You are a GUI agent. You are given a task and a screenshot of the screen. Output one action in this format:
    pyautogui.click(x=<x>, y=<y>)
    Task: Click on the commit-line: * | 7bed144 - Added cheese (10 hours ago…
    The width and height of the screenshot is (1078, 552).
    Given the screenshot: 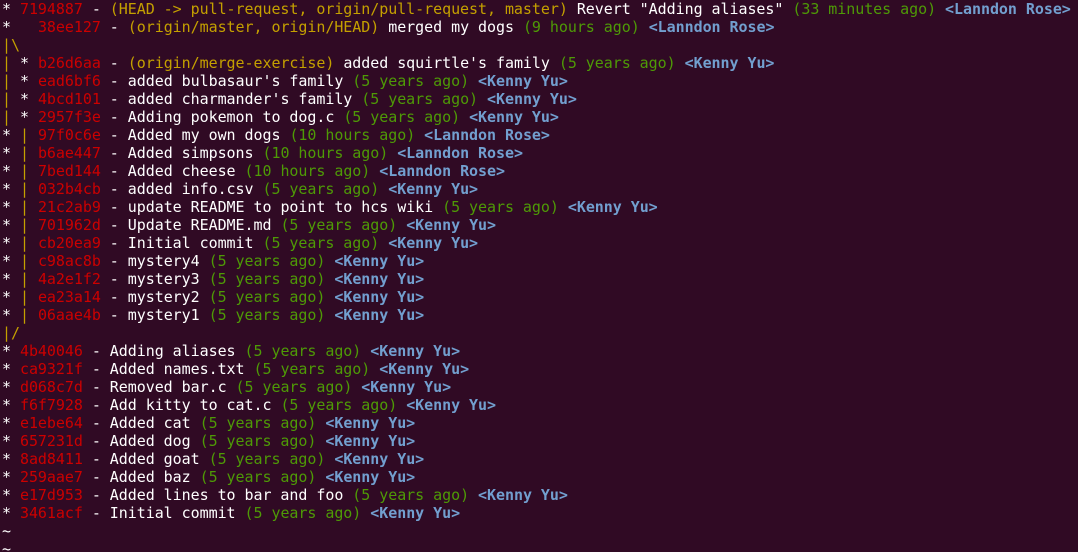 What is the action you would take?
    pyautogui.click(x=253, y=171)
    